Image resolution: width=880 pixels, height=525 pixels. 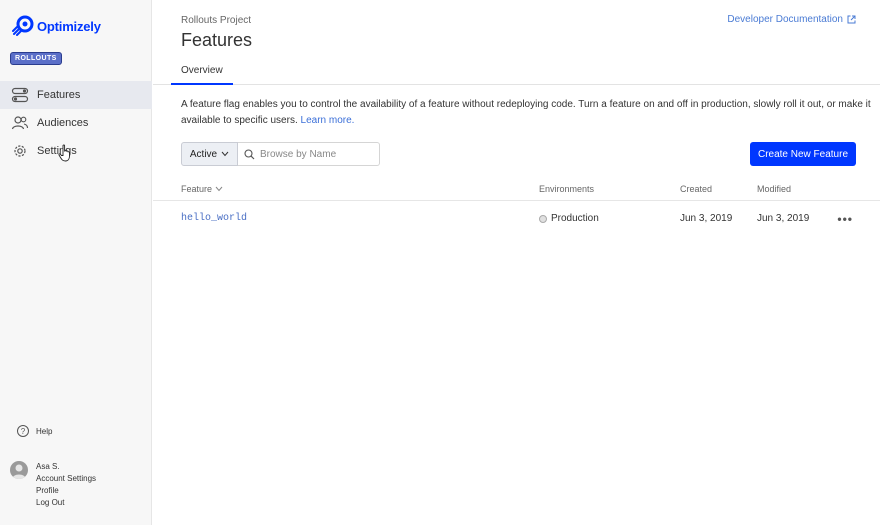 I want to click on search-box, so click(x=309, y=154).